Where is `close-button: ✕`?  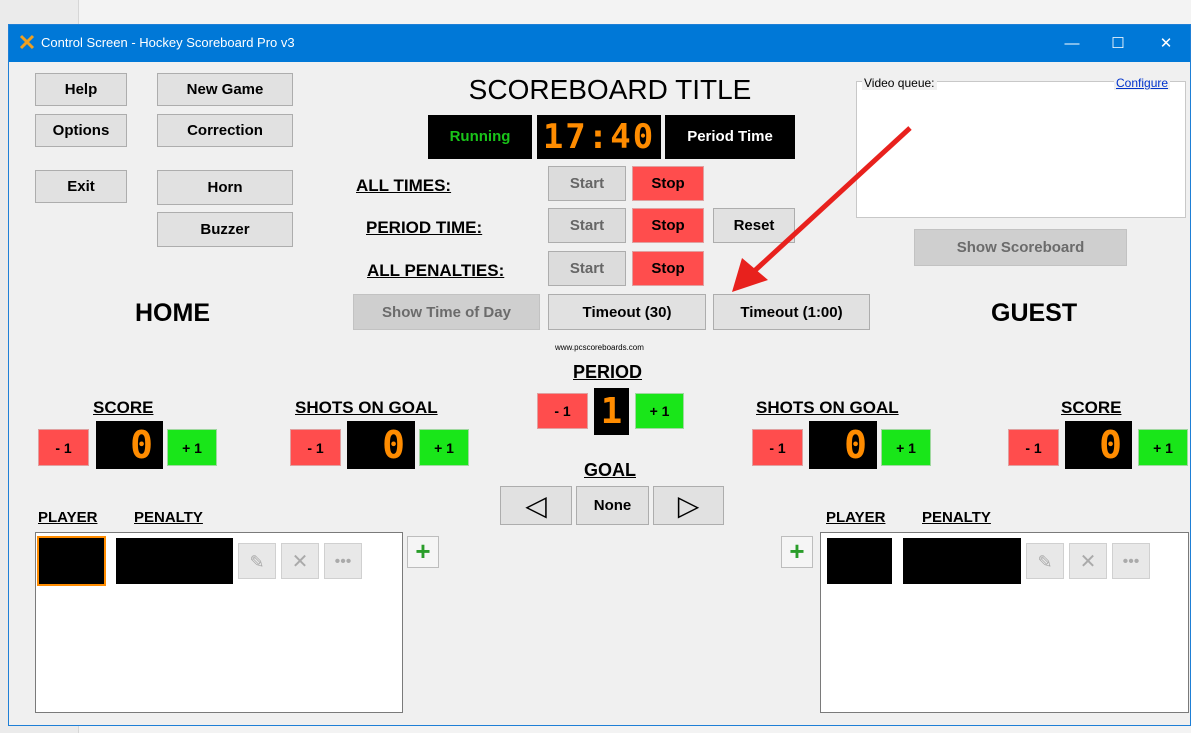 close-button: ✕ is located at coordinates (1166, 43).